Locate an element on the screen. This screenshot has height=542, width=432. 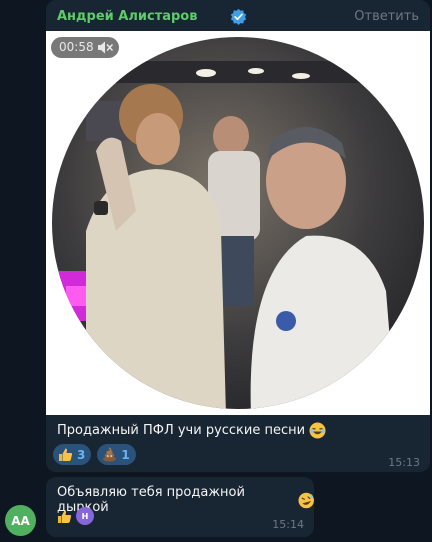
message-text: Объявляю тебя продажной дыркой is located at coordinates (185, 500).